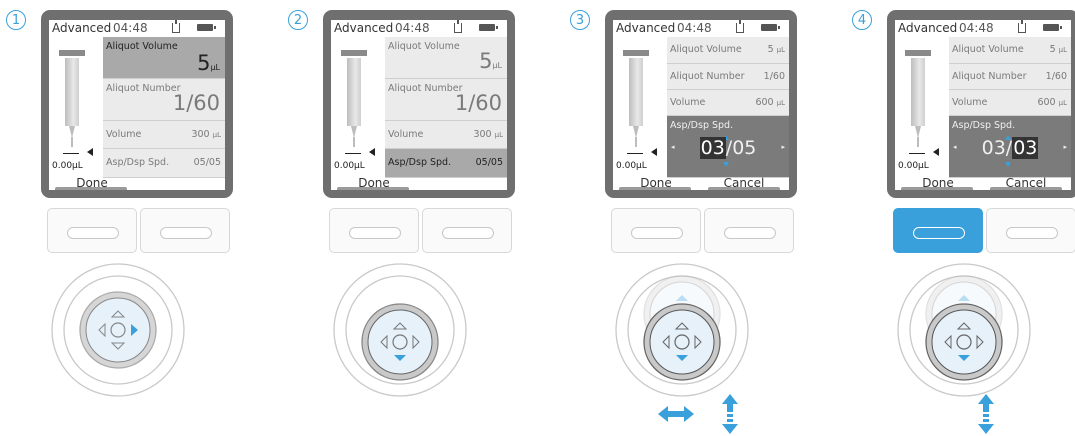  What do you see at coordinates (938, 230) in the screenshot?
I see `left-softkey-button-pressed` at bounding box center [938, 230].